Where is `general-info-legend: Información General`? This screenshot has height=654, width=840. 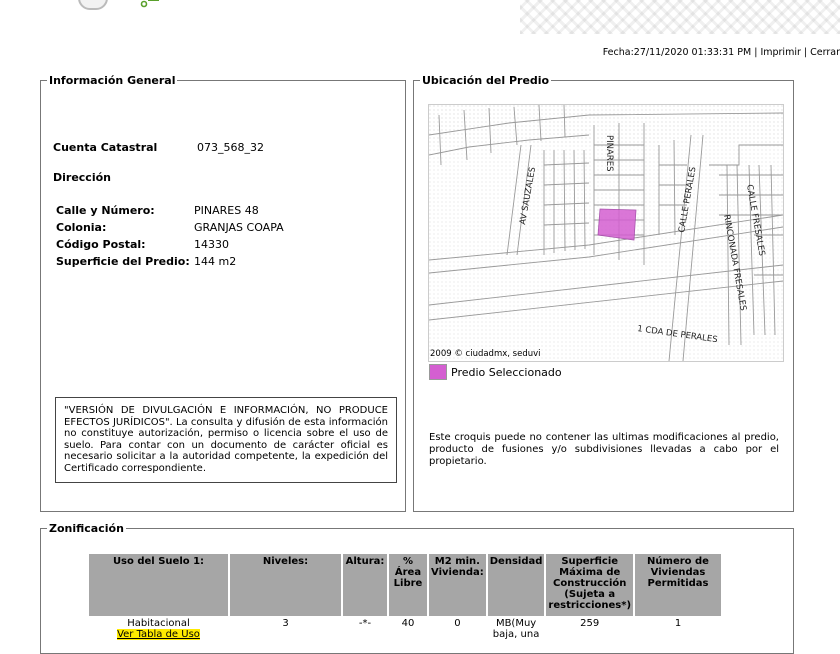 general-info-legend: Información General is located at coordinates (112, 80).